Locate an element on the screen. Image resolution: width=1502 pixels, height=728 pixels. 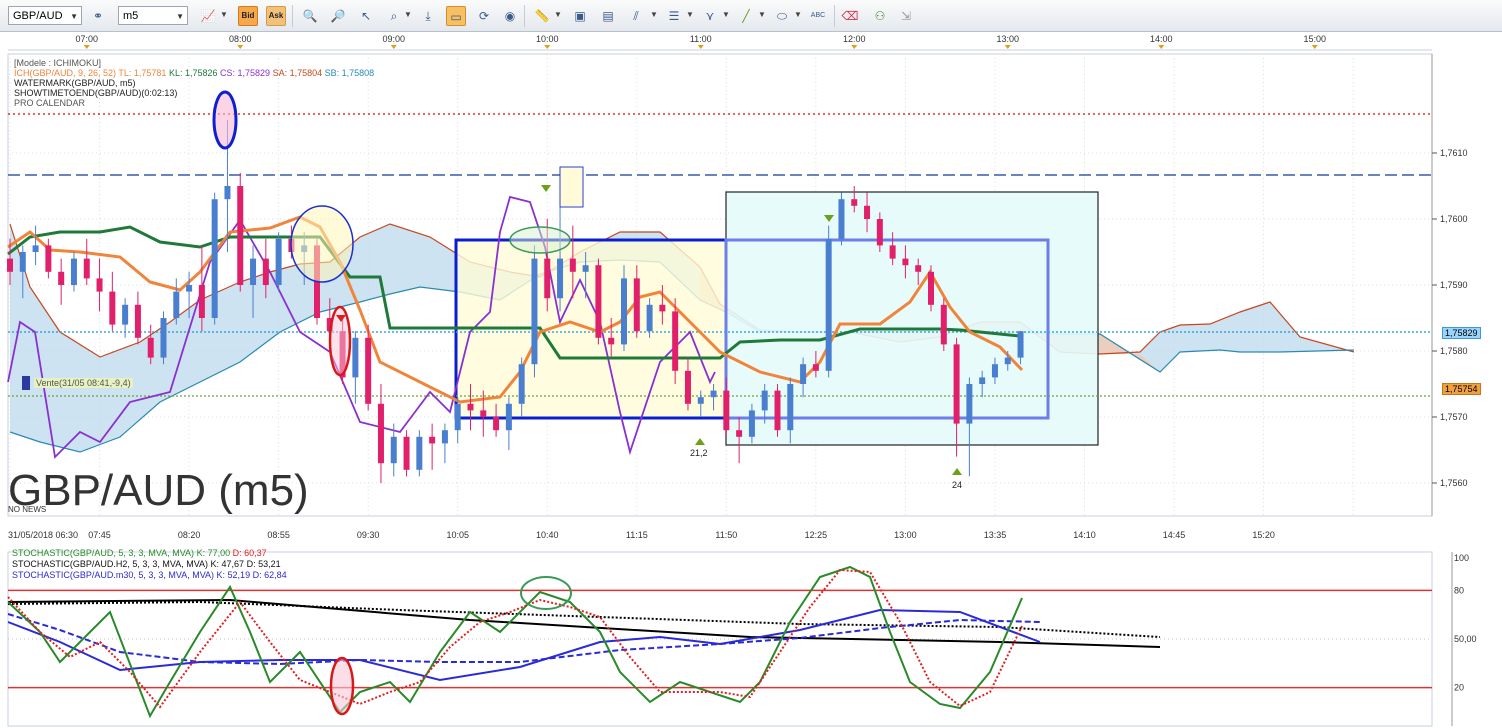
time-label-bottom: 11:15 is located at coordinates (637, 535).